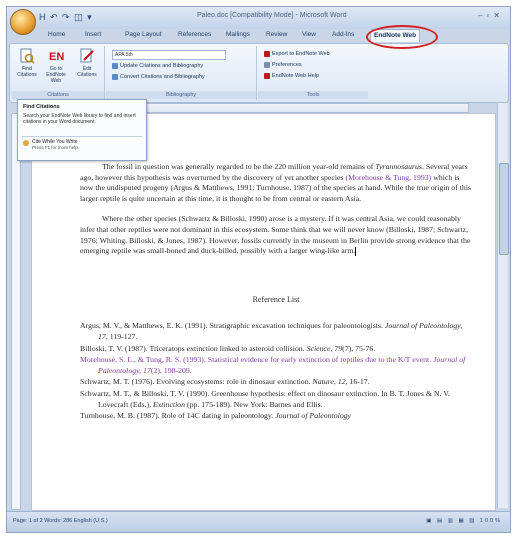  What do you see at coordinates (26, 143) in the screenshot?
I see `cwyw-icon` at bounding box center [26, 143].